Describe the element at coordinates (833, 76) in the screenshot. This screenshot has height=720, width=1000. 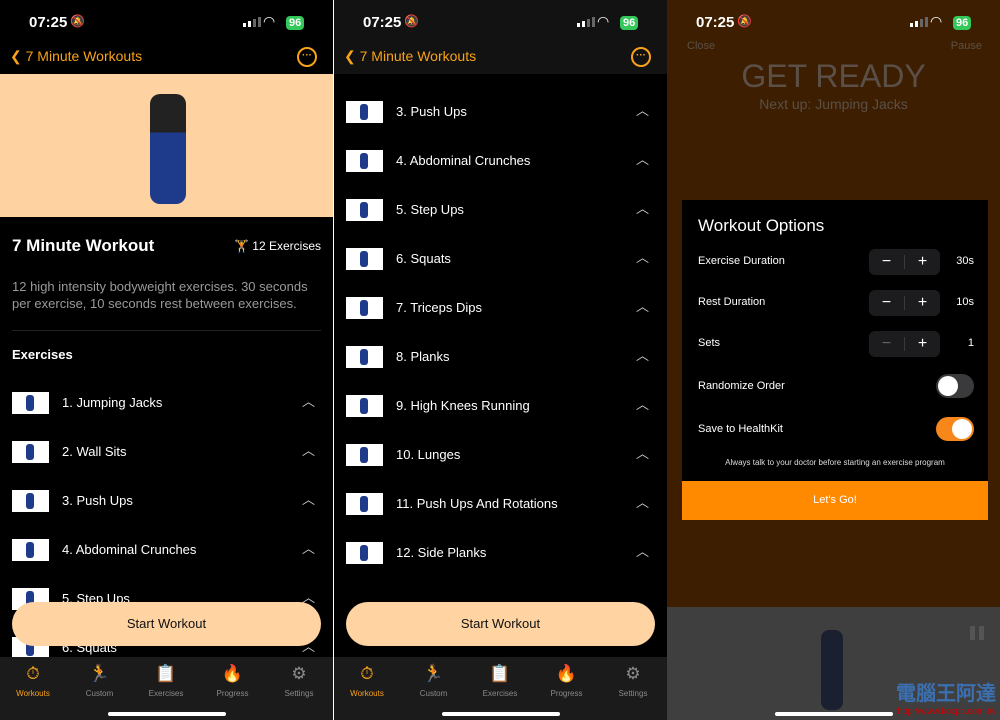
I see `get-ready-heading: GET READY` at that location.